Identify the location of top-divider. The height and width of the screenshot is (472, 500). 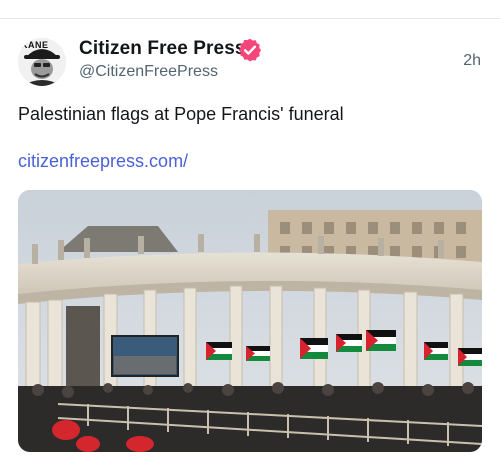
(250, 18).